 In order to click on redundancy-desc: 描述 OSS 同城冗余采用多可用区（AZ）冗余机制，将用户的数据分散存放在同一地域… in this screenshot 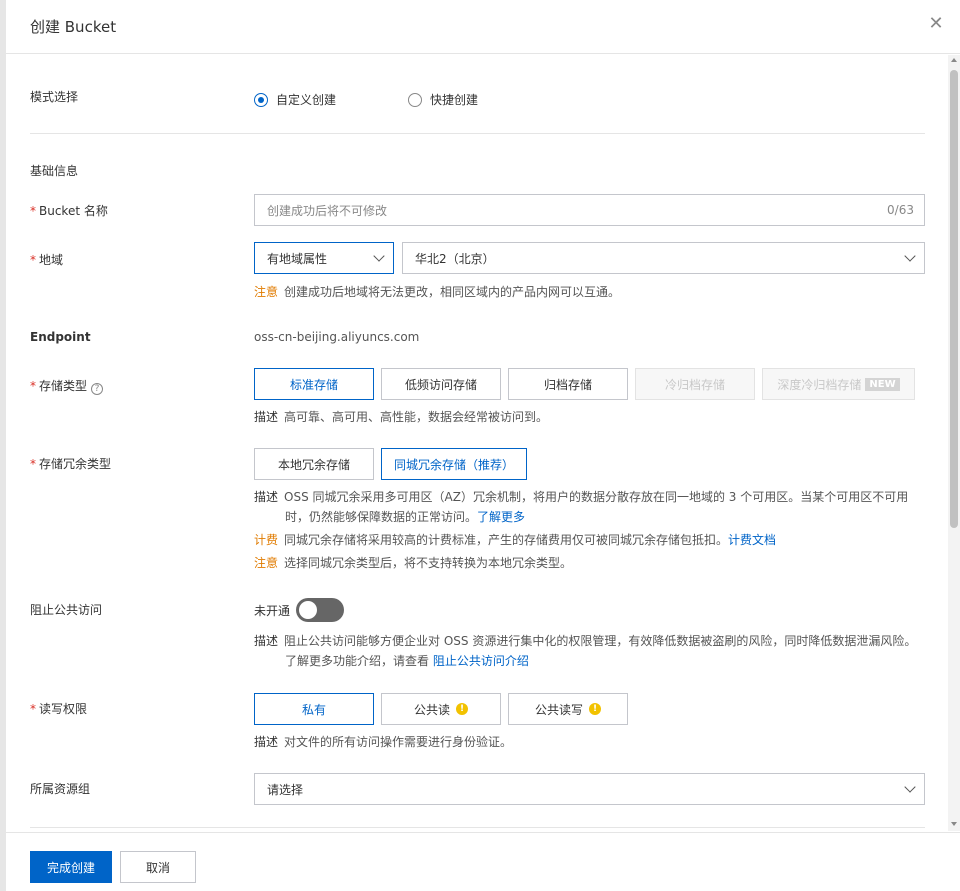, I will do `click(594, 507)`.